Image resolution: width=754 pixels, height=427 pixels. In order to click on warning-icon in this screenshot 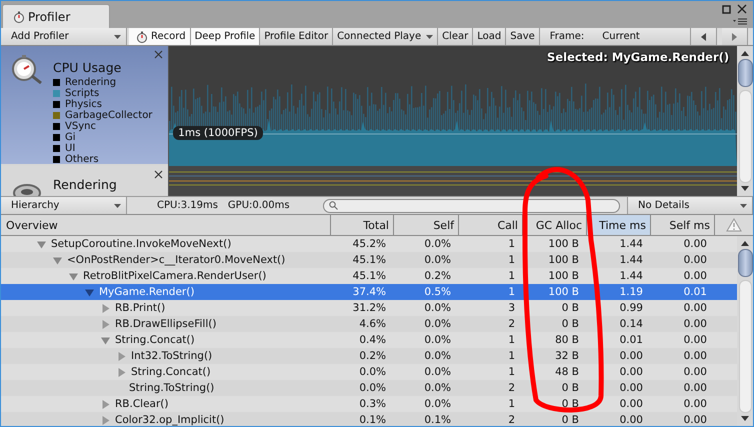, I will do `click(734, 225)`.